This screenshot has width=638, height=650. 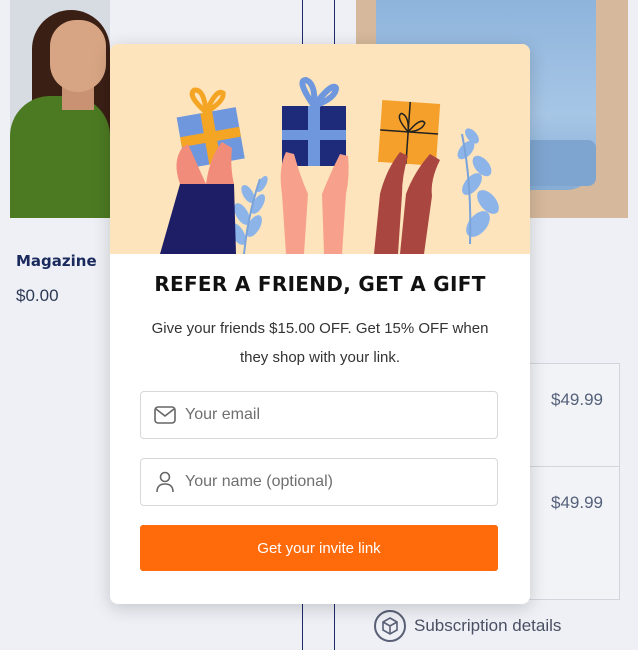 I want to click on name-input, so click(x=335, y=482).